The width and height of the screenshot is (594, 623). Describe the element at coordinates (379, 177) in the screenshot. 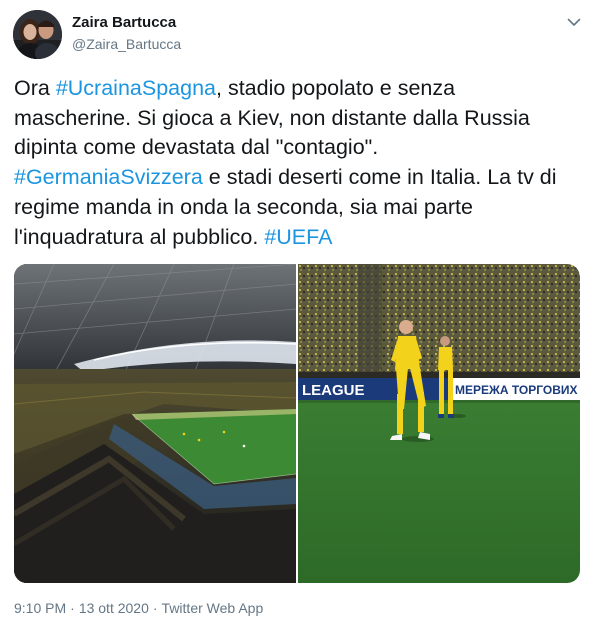

I see `tweet-text-segment: e stadi deserti come in Italia. La tv di` at that location.